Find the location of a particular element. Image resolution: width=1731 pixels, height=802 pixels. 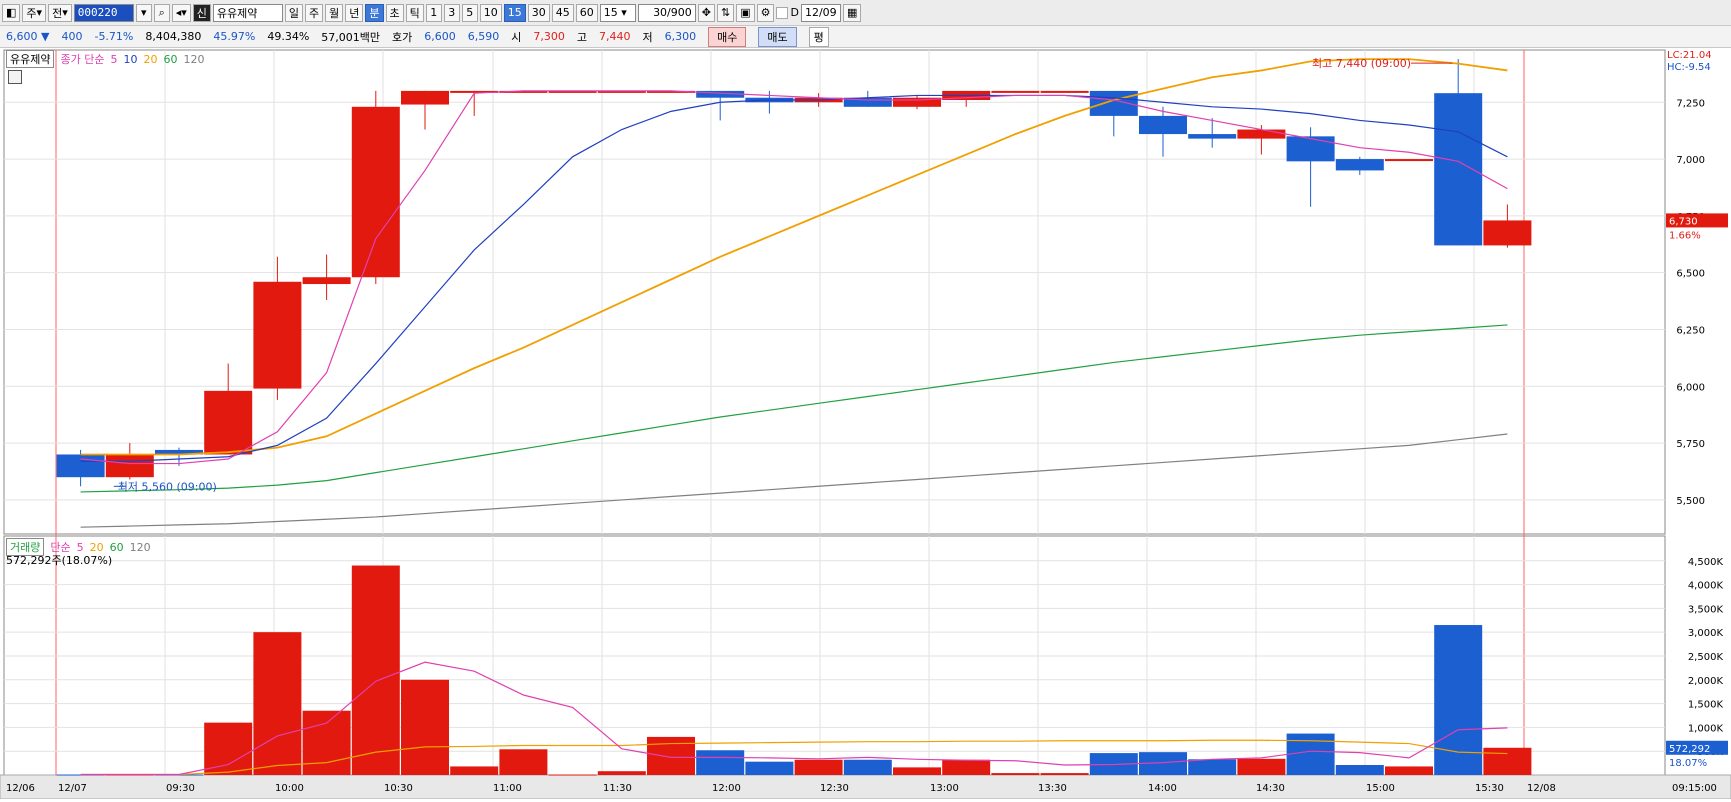

buy-button: 매수 is located at coordinates (727, 36).